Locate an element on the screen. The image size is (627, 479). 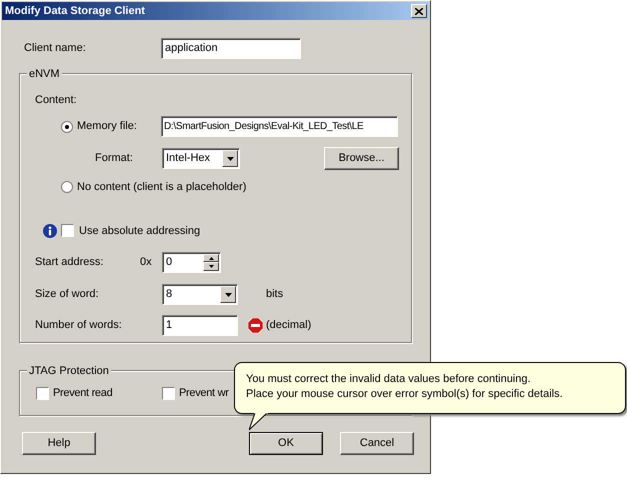
memory-file-field: D:\SmartFusion_Designs\Eval-Kit_LED_Test\LE is located at coordinates (279, 126).